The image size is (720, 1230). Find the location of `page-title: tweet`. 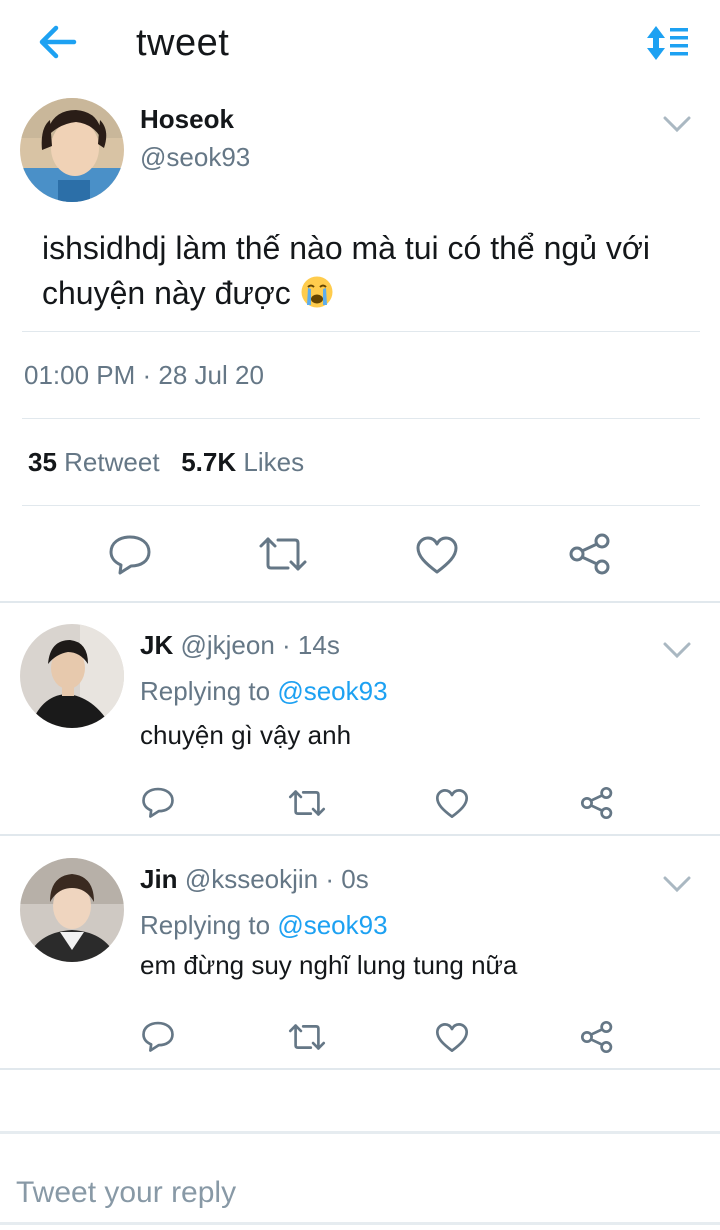

page-title: tweet is located at coordinates (183, 43).